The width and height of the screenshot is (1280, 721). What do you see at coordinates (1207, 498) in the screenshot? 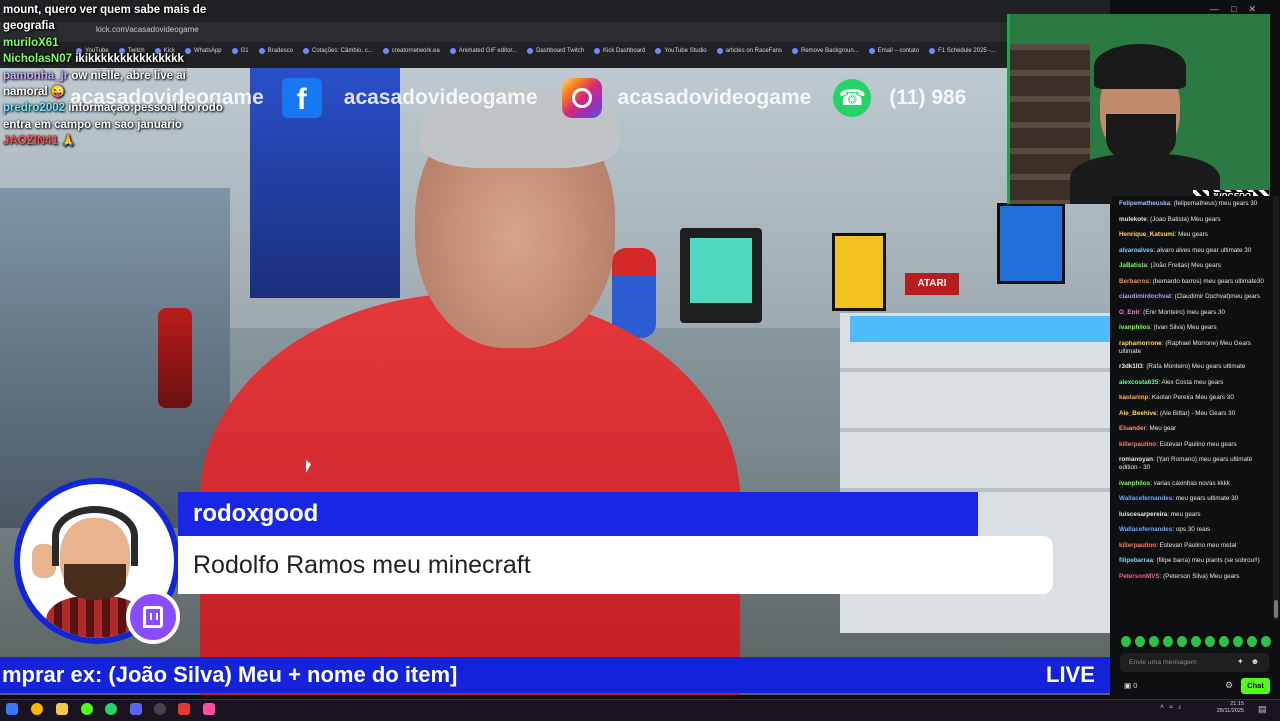
I see `chat-text: meu gears ultimate 30` at bounding box center [1207, 498].